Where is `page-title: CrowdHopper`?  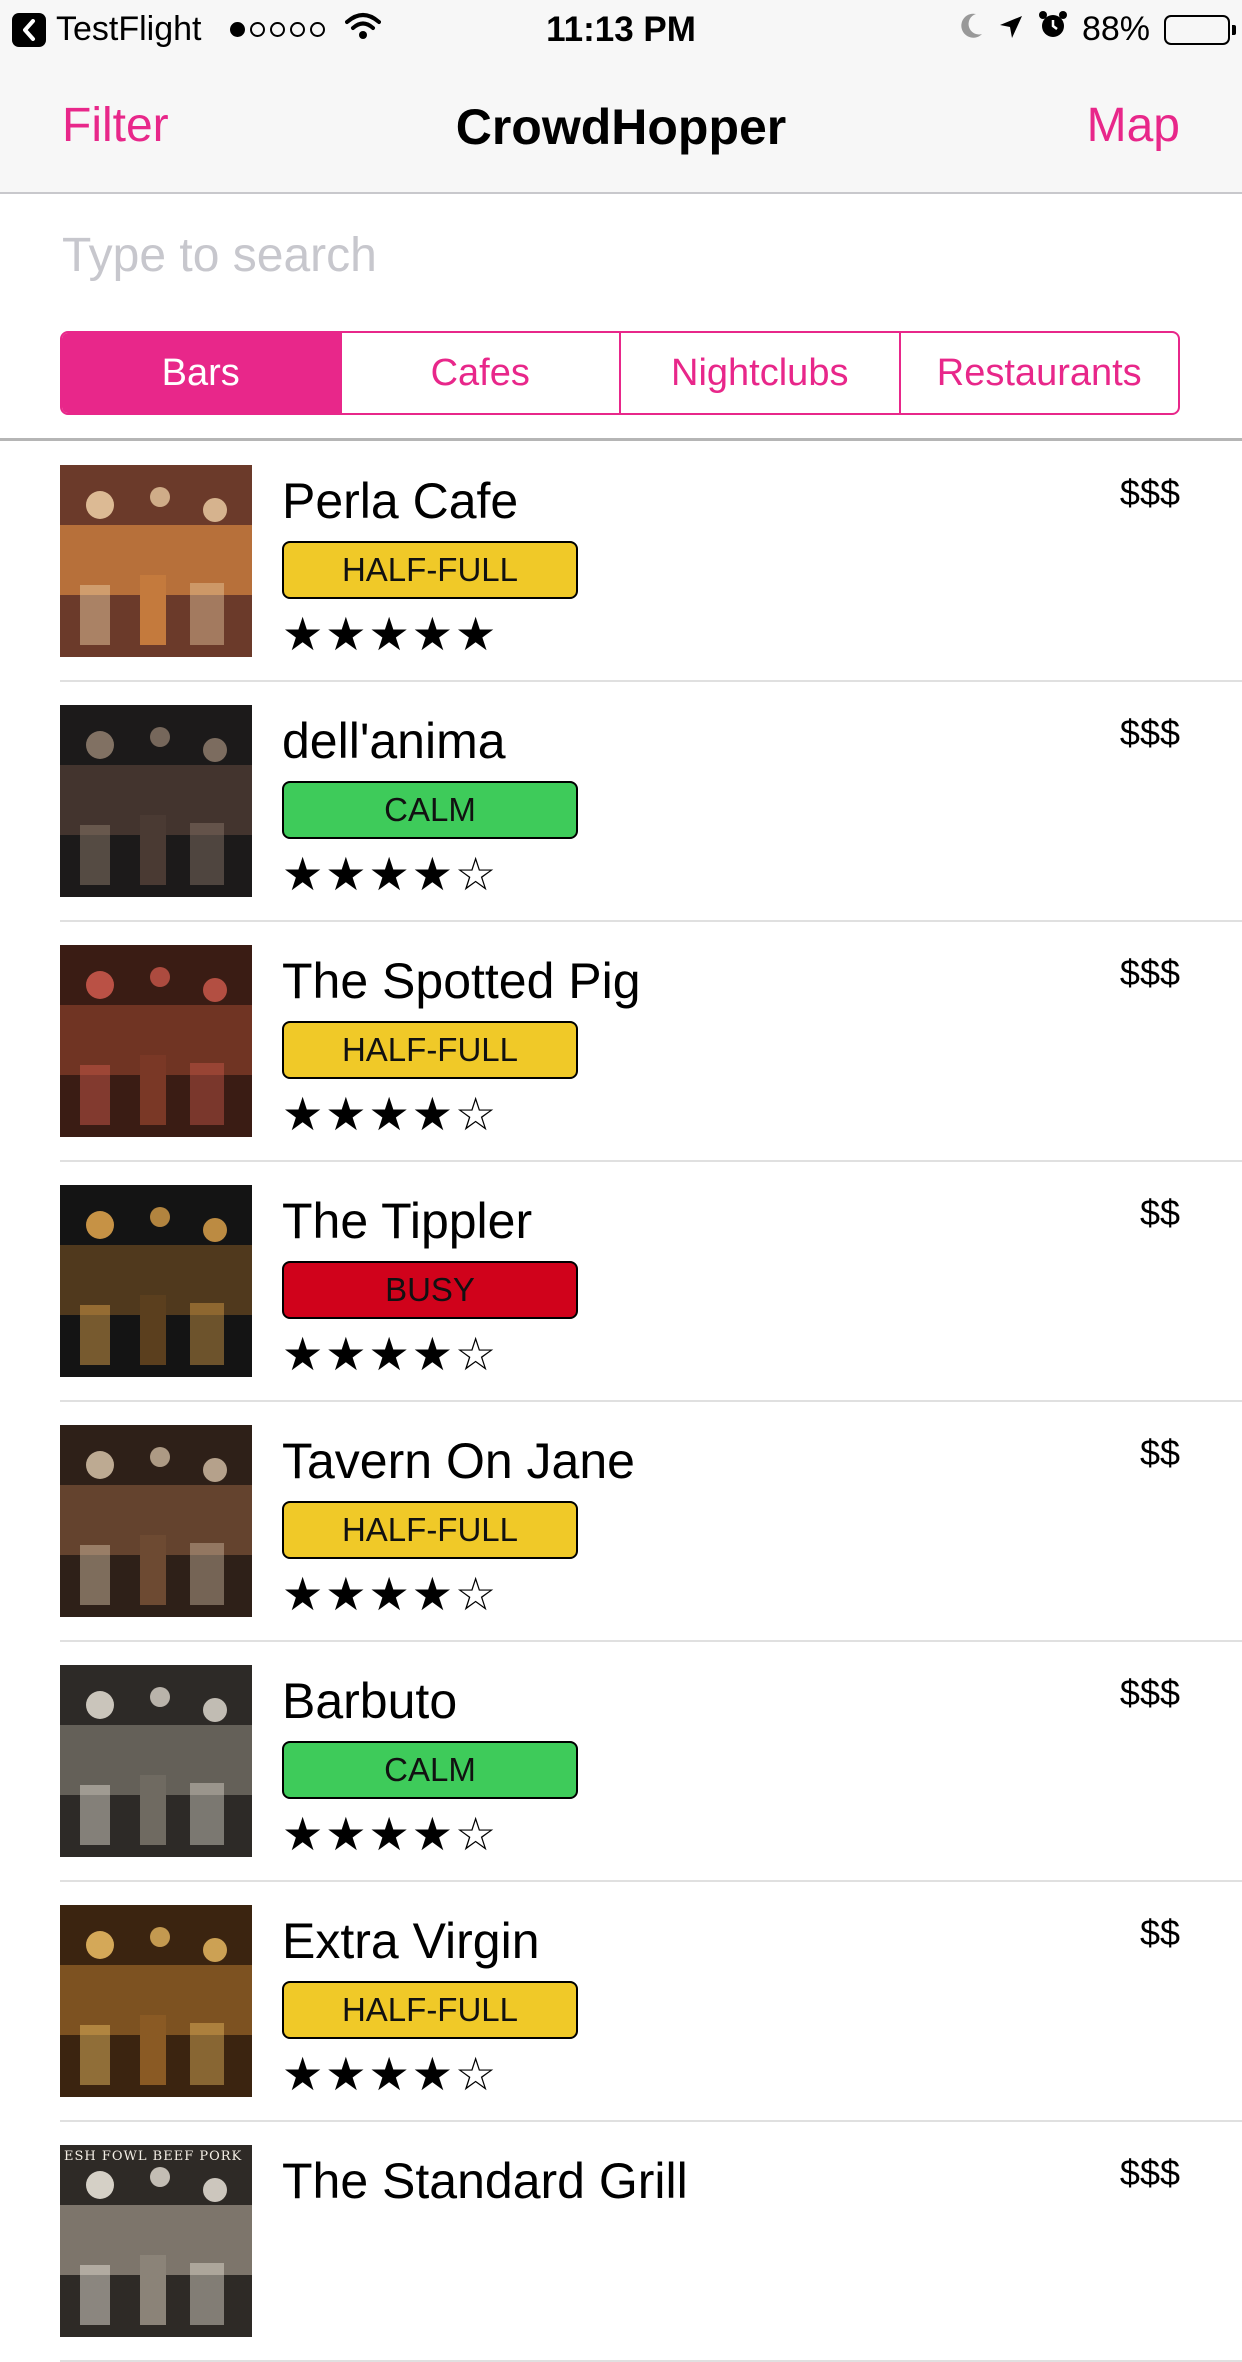
page-title: CrowdHopper is located at coordinates (621, 127).